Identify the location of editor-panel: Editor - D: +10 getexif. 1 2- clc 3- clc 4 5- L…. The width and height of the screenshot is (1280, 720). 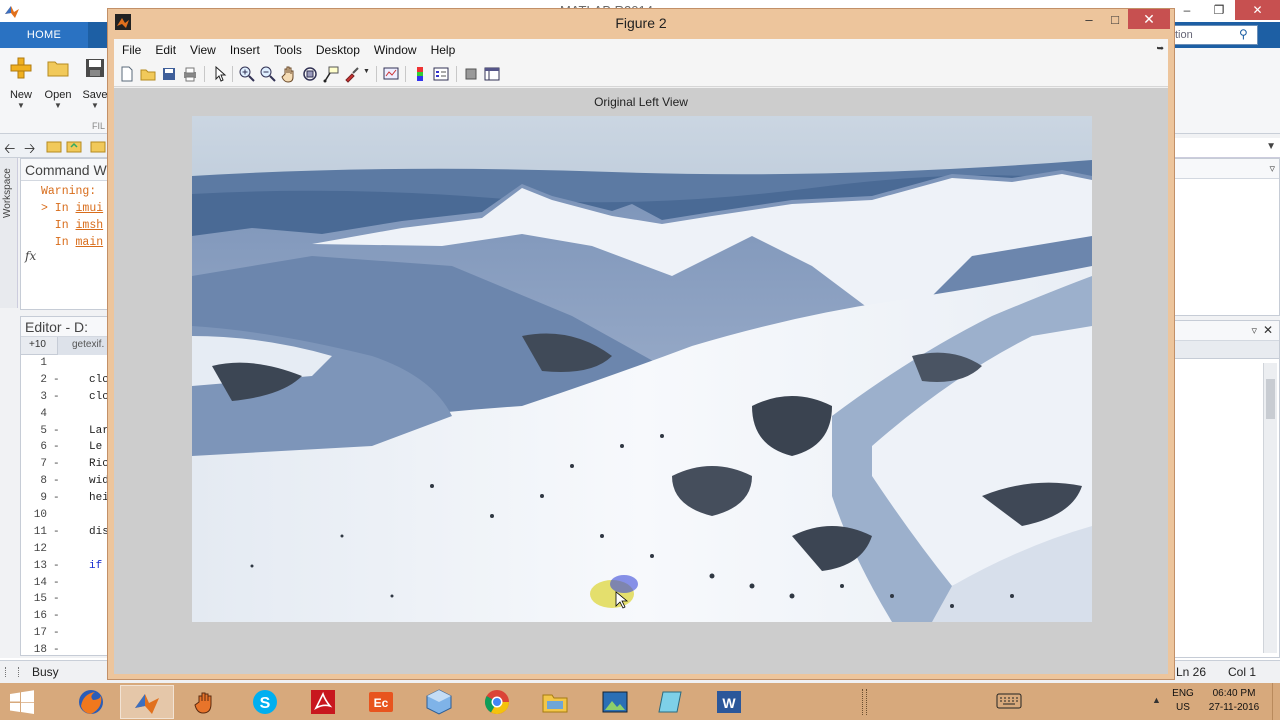
(70, 486).